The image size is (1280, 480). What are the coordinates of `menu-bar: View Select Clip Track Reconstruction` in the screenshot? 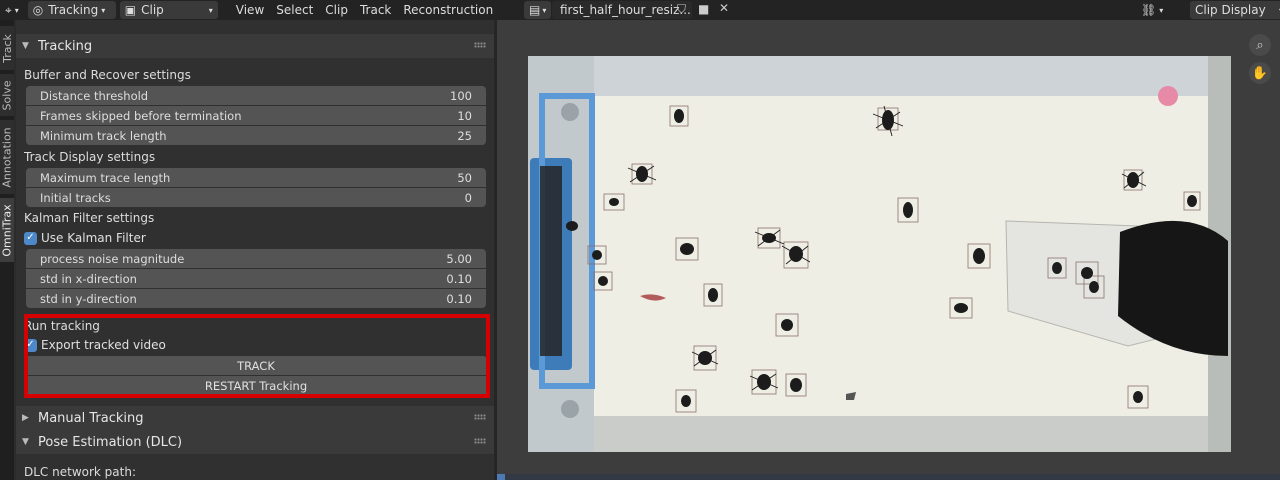 It's located at (364, 10).